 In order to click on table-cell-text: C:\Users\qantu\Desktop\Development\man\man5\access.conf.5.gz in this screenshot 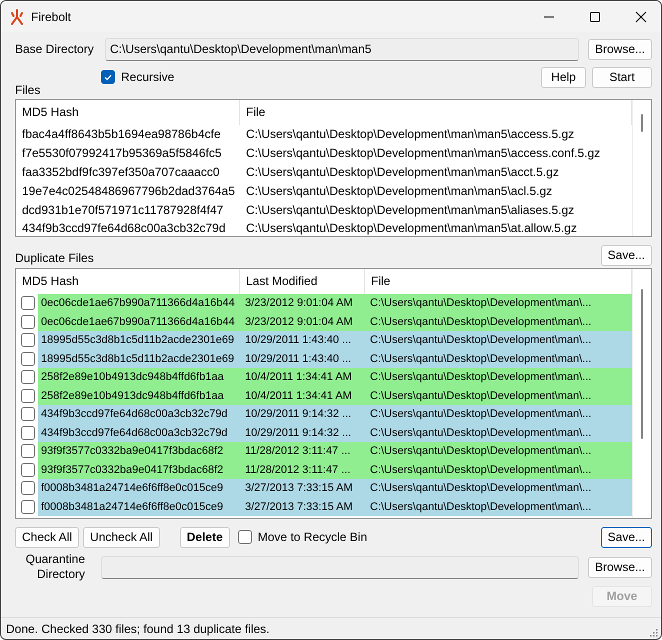, I will do `click(423, 153)`.